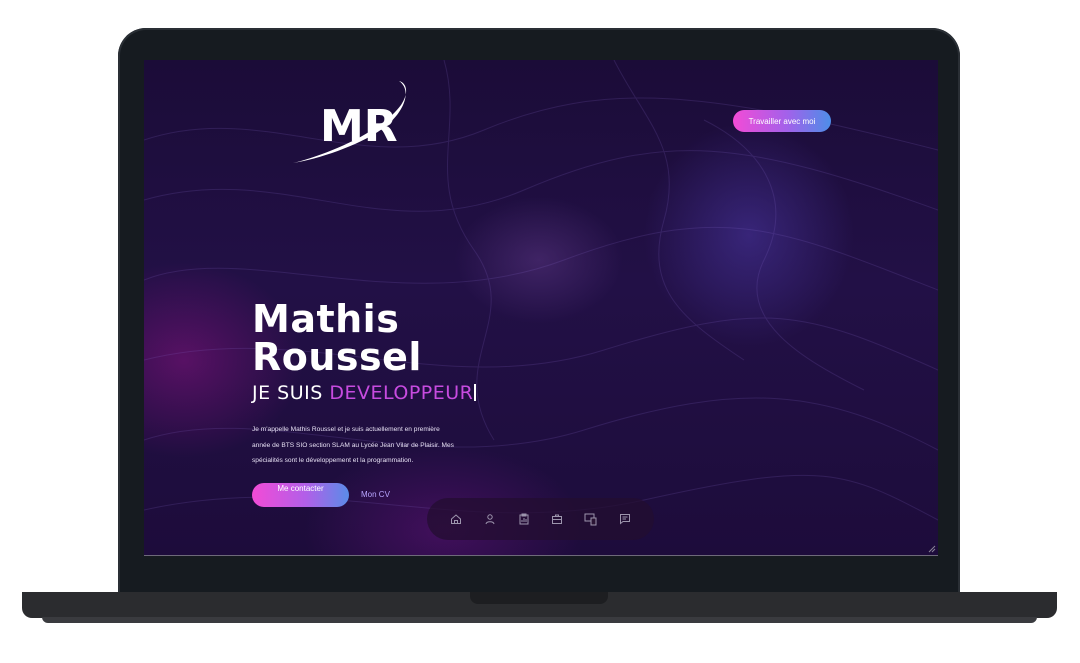 This screenshot has width=1080, height=663. I want to click on laptop-base-shadow, so click(539, 620).